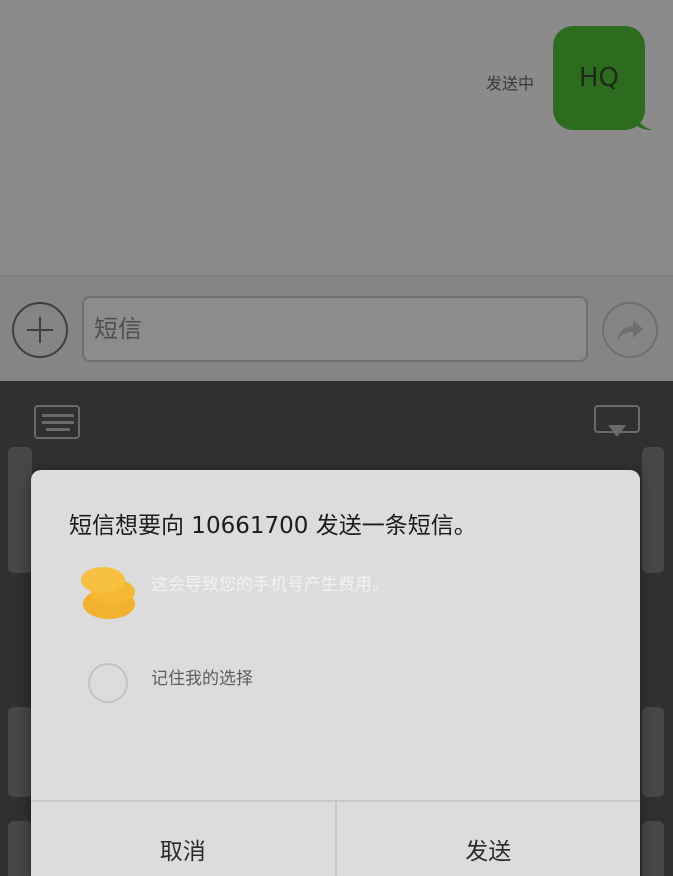 The height and width of the screenshot is (876, 673). What do you see at coordinates (617, 423) in the screenshot?
I see `hide-keyboard-icon` at bounding box center [617, 423].